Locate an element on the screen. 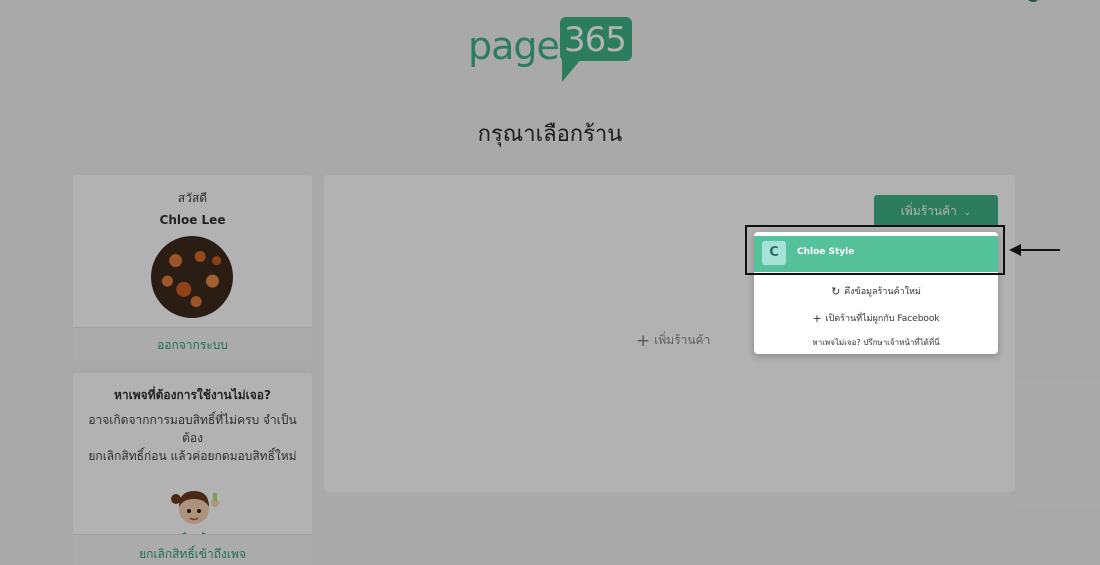  plus-icon: + is located at coordinates (817, 318).